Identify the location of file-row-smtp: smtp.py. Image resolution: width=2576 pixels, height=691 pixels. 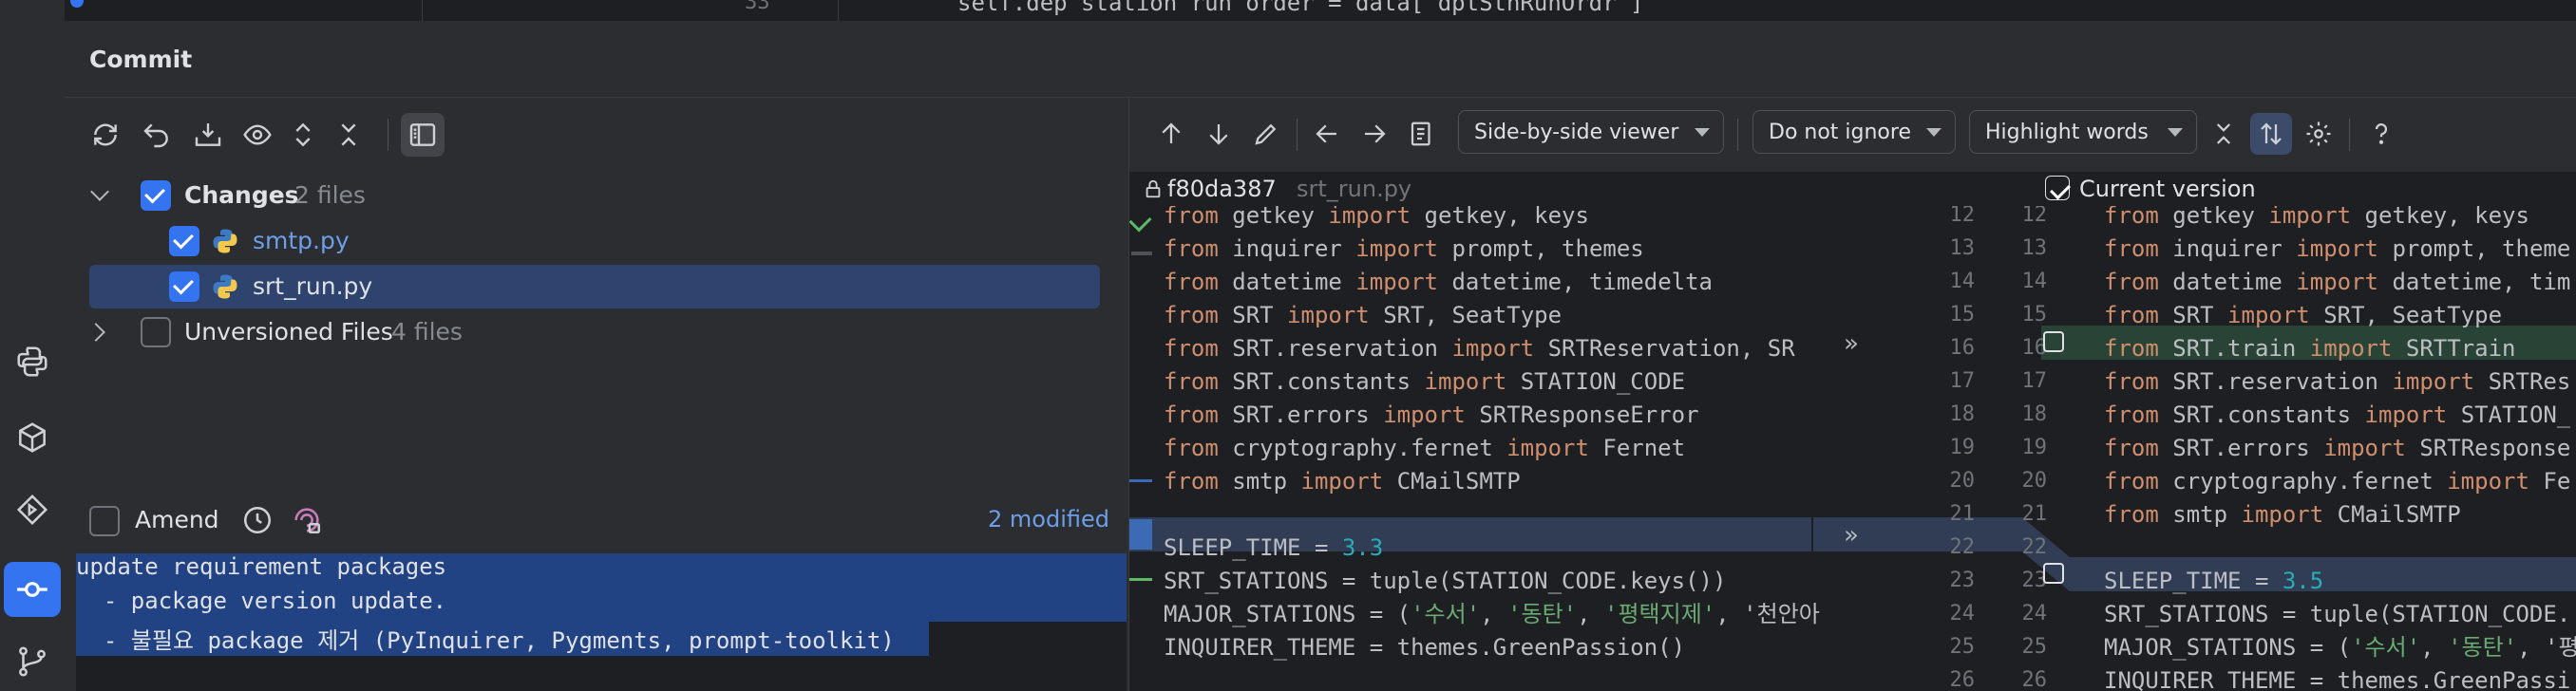
(594, 241).